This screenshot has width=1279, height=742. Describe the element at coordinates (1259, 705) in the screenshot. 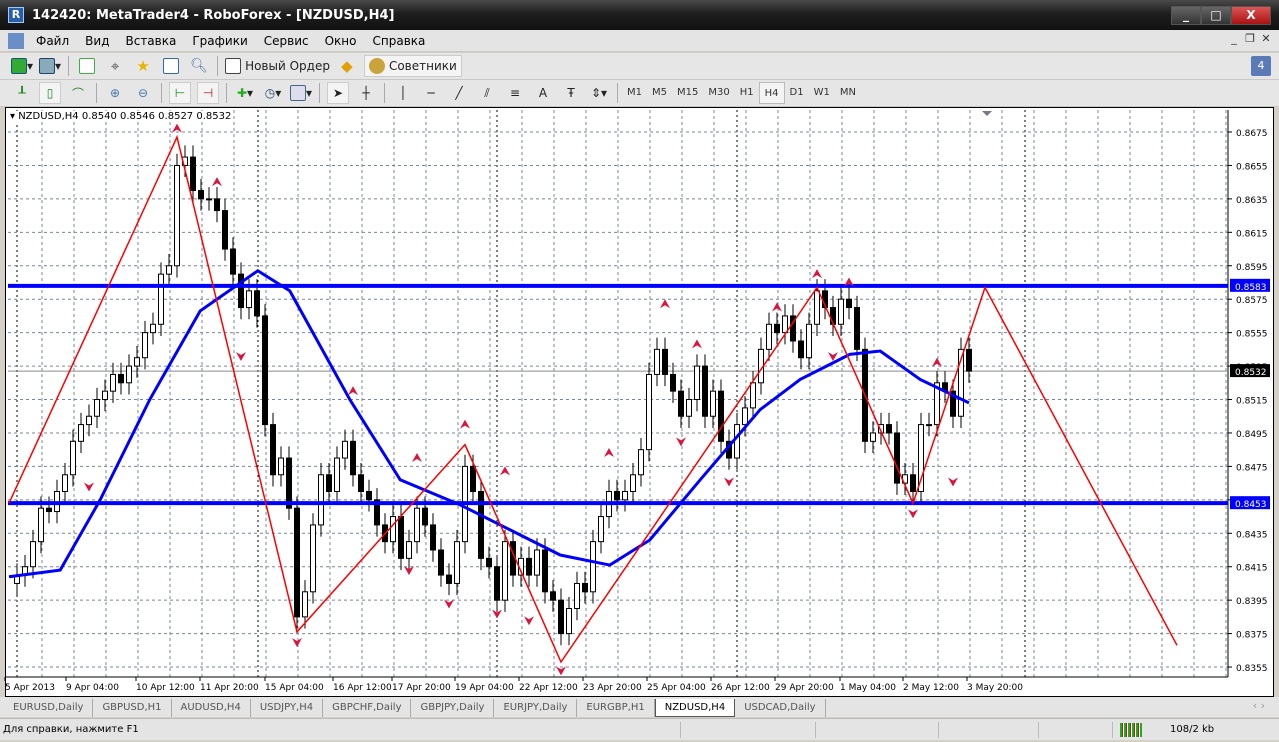

I see `tab-scroll-arrows: ‹ ›` at that location.